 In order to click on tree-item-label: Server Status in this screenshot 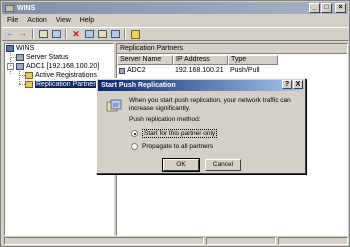, I will do `click(47, 57)`.